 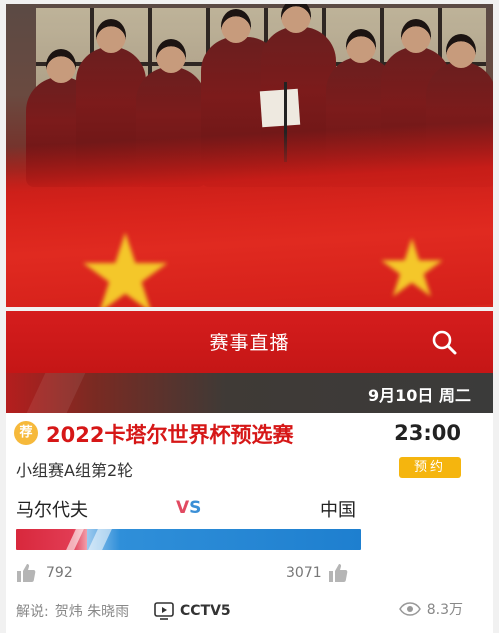 I want to click on tv-icon, so click(x=164, y=610).